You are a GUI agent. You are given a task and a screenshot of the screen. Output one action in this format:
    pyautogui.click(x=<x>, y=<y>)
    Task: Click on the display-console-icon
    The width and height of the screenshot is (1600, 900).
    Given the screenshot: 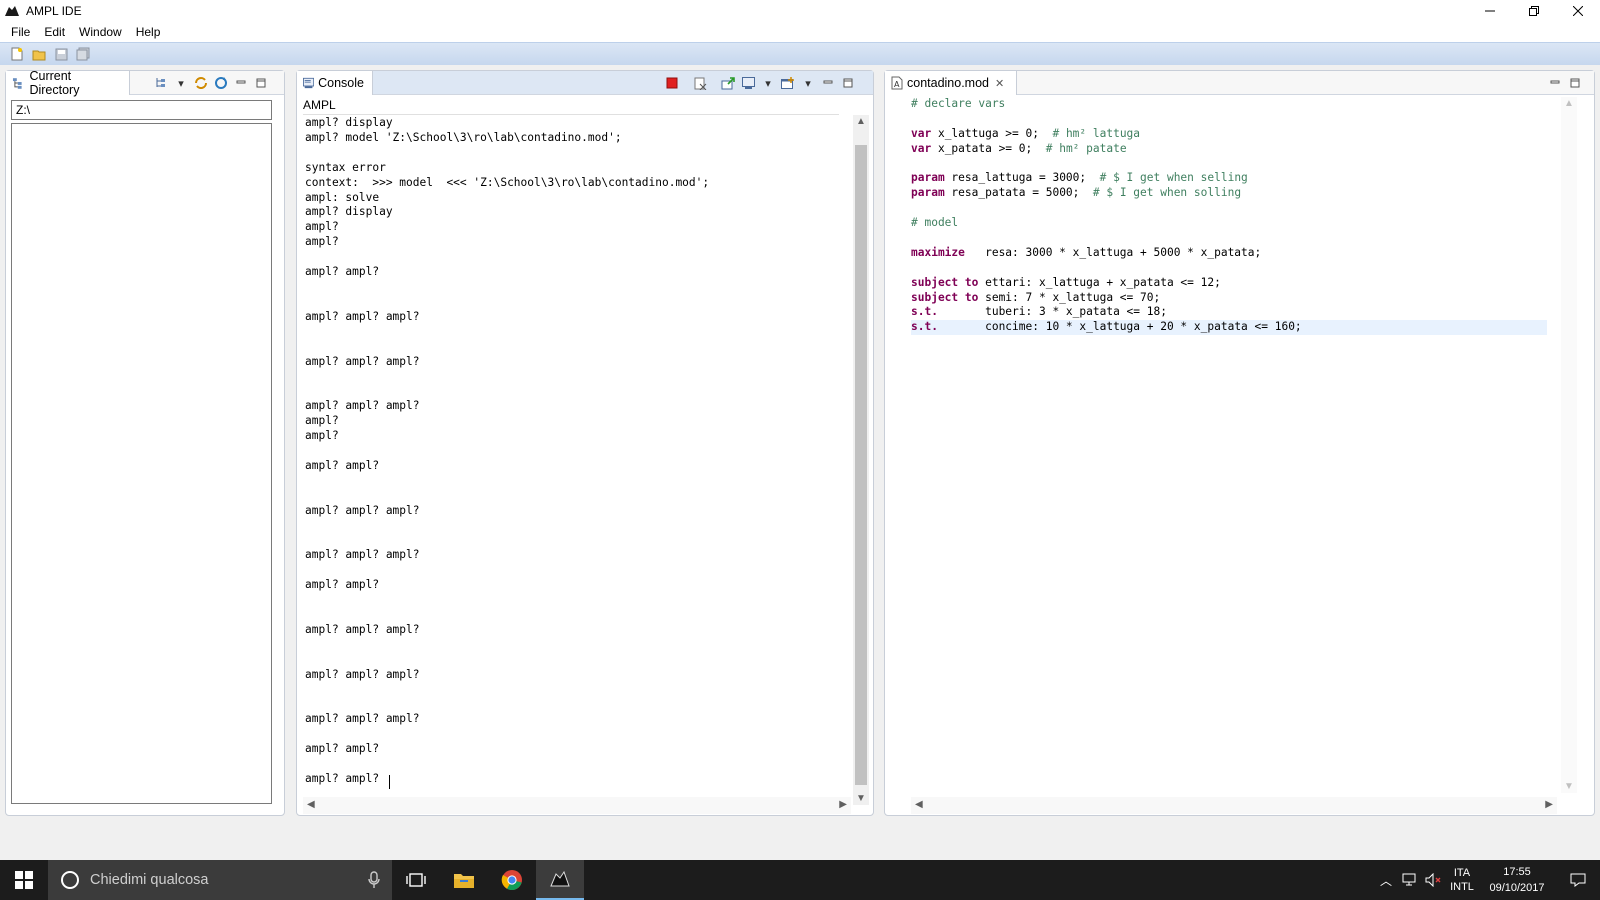 What is the action you would take?
    pyautogui.click(x=748, y=83)
    